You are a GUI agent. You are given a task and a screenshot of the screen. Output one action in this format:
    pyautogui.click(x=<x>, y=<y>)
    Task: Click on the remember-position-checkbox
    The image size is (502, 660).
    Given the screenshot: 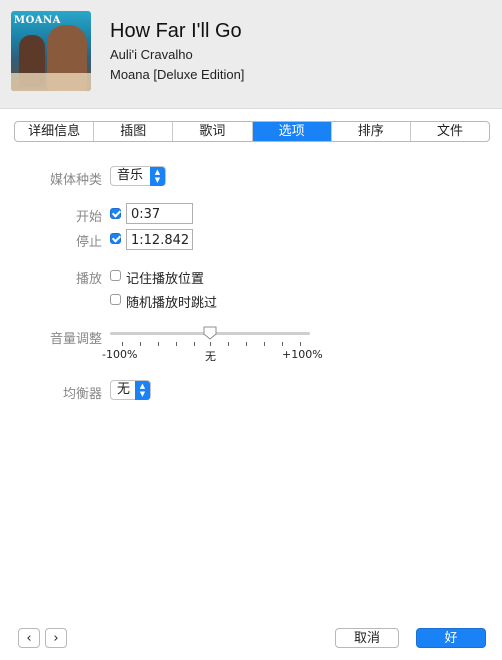 What is the action you would take?
    pyautogui.click(x=115, y=275)
    